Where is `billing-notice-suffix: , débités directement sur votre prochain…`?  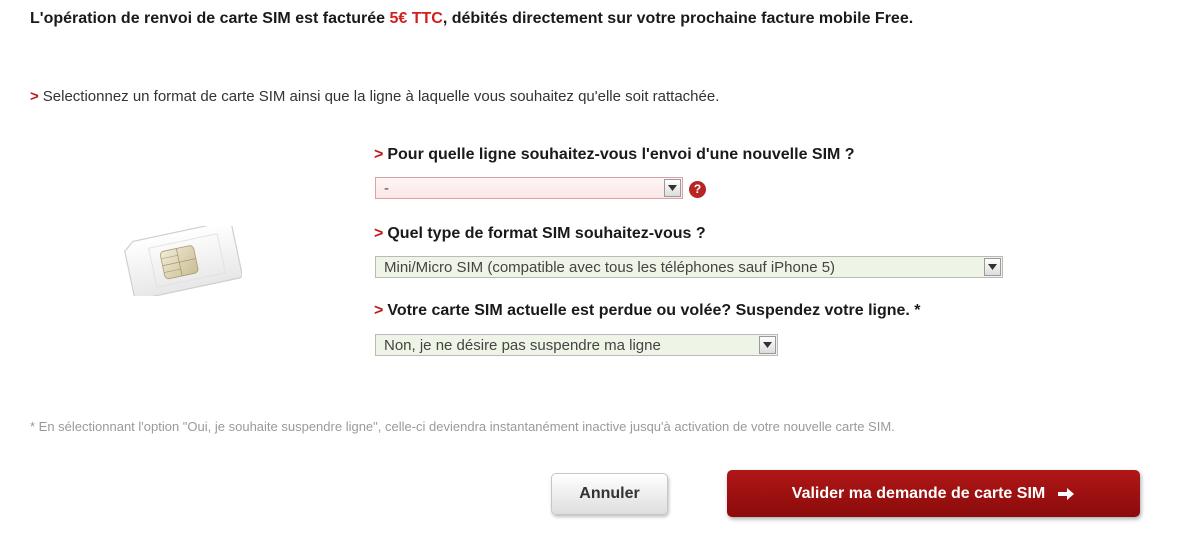 billing-notice-suffix: , débités directement sur votre prochain… is located at coordinates (678, 18).